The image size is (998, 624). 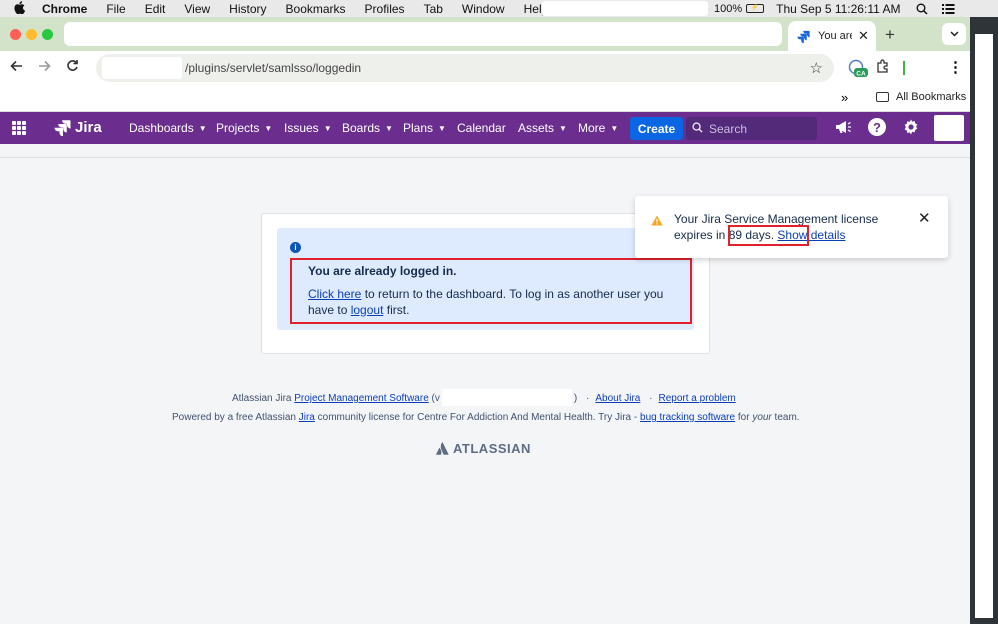 I want to click on window-close-button, so click(x=15, y=34).